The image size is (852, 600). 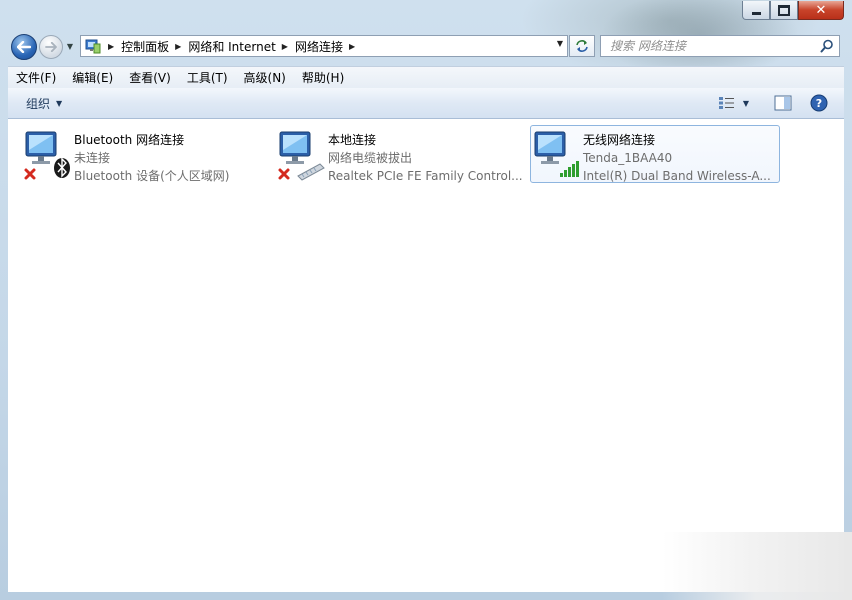 I want to click on breadcrumb-network-connections: 网络连接, so click(x=319, y=46).